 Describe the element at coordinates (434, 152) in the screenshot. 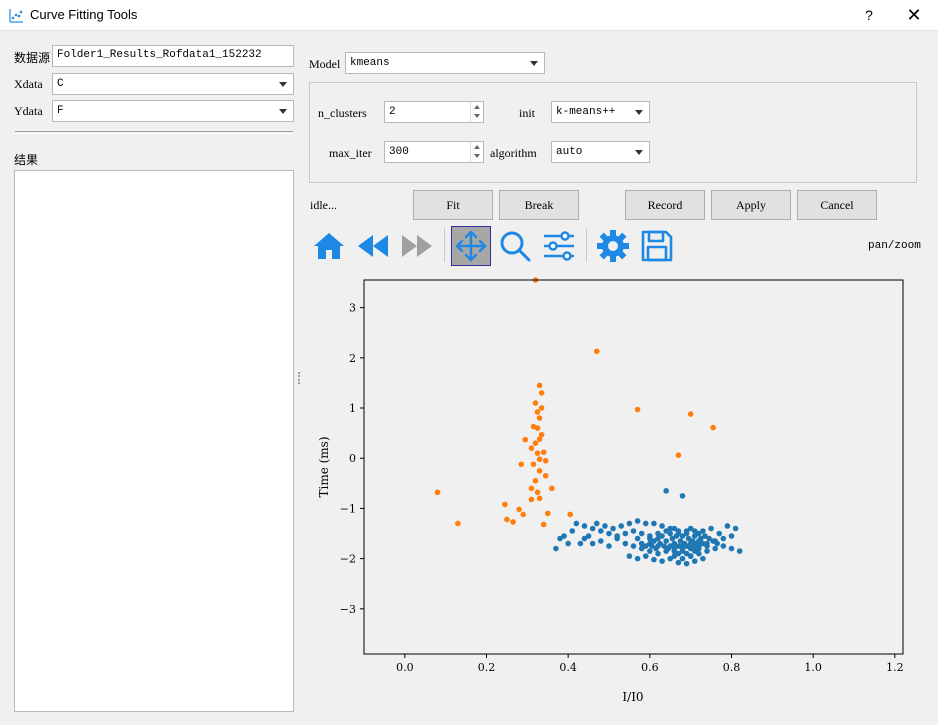

I see `max-iter-spinbox: 300` at that location.